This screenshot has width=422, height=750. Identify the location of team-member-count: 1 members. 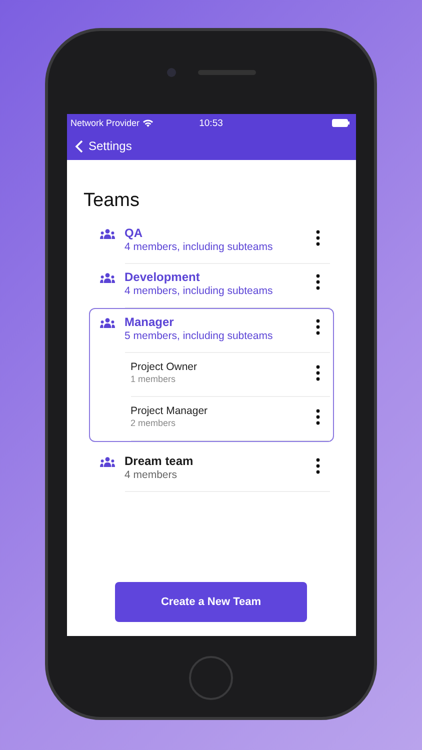
(153, 379).